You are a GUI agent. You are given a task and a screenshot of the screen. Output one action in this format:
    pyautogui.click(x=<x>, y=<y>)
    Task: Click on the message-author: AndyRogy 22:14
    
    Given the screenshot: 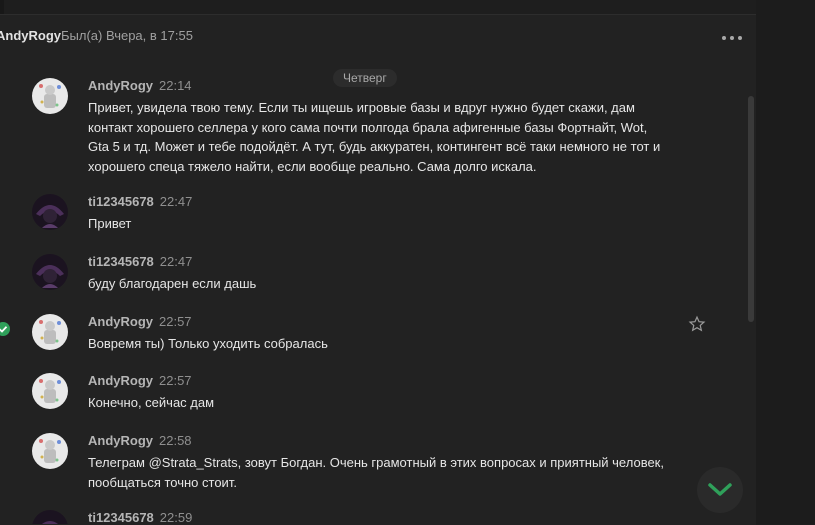 What is the action you would take?
    pyautogui.click(x=140, y=85)
    